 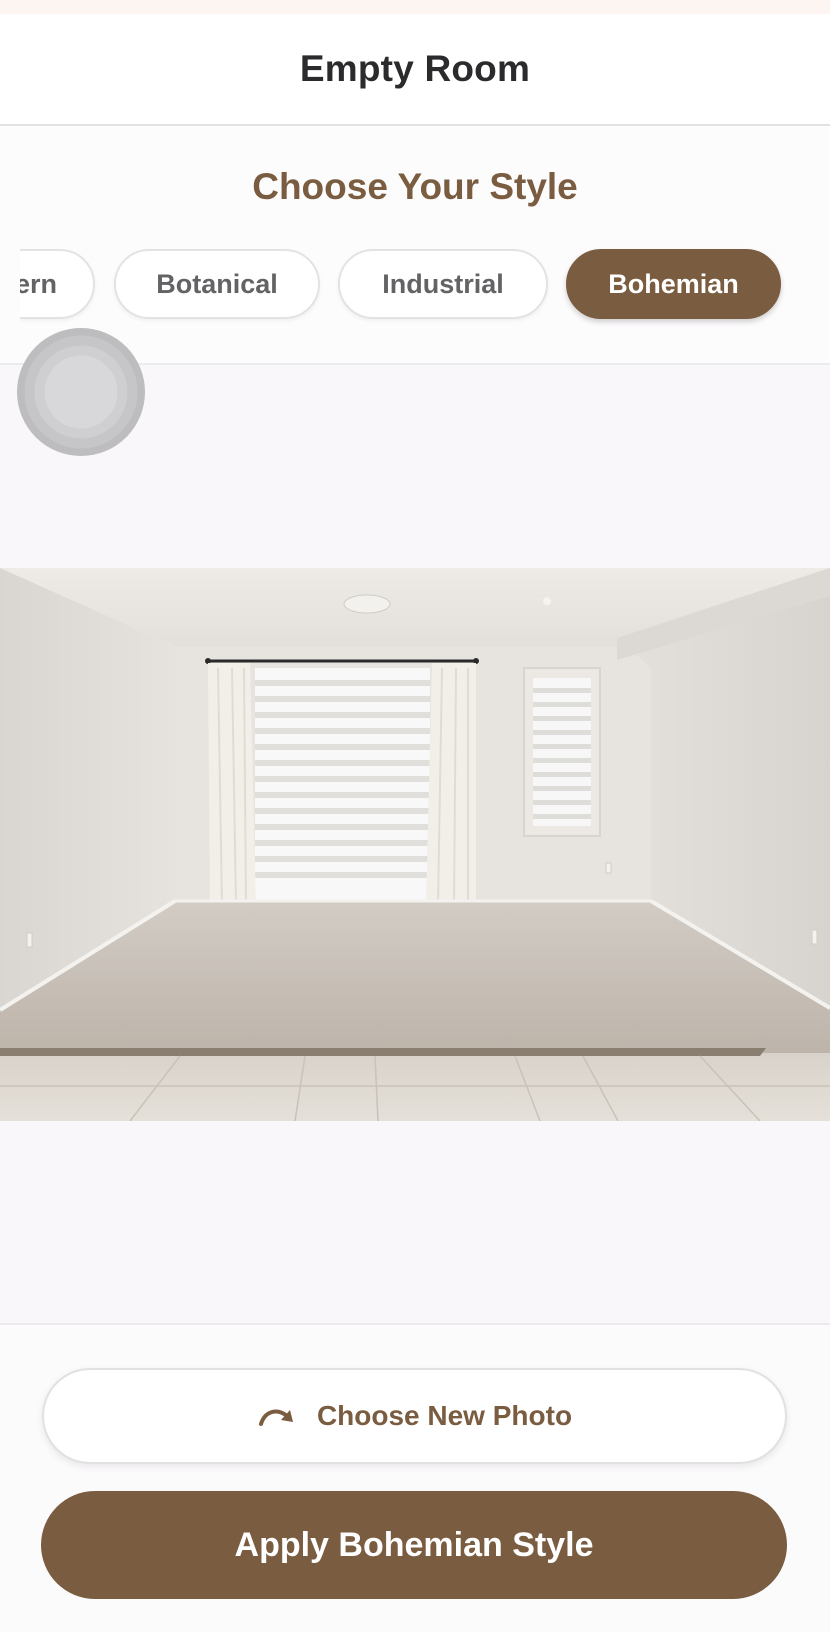 I want to click on apply-style-label: Apply Bohemian Style, so click(x=414, y=1544).